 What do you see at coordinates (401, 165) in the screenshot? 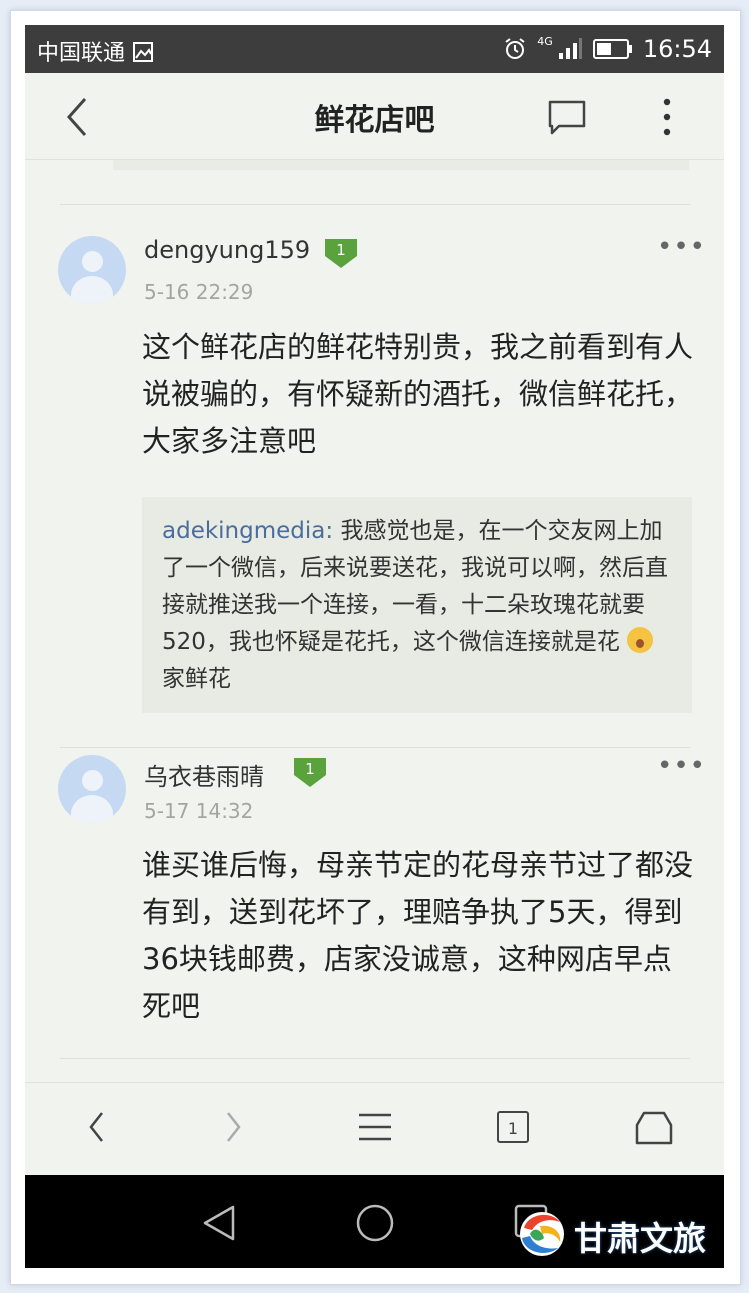
I see `previous-reply-box` at bounding box center [401, 165].